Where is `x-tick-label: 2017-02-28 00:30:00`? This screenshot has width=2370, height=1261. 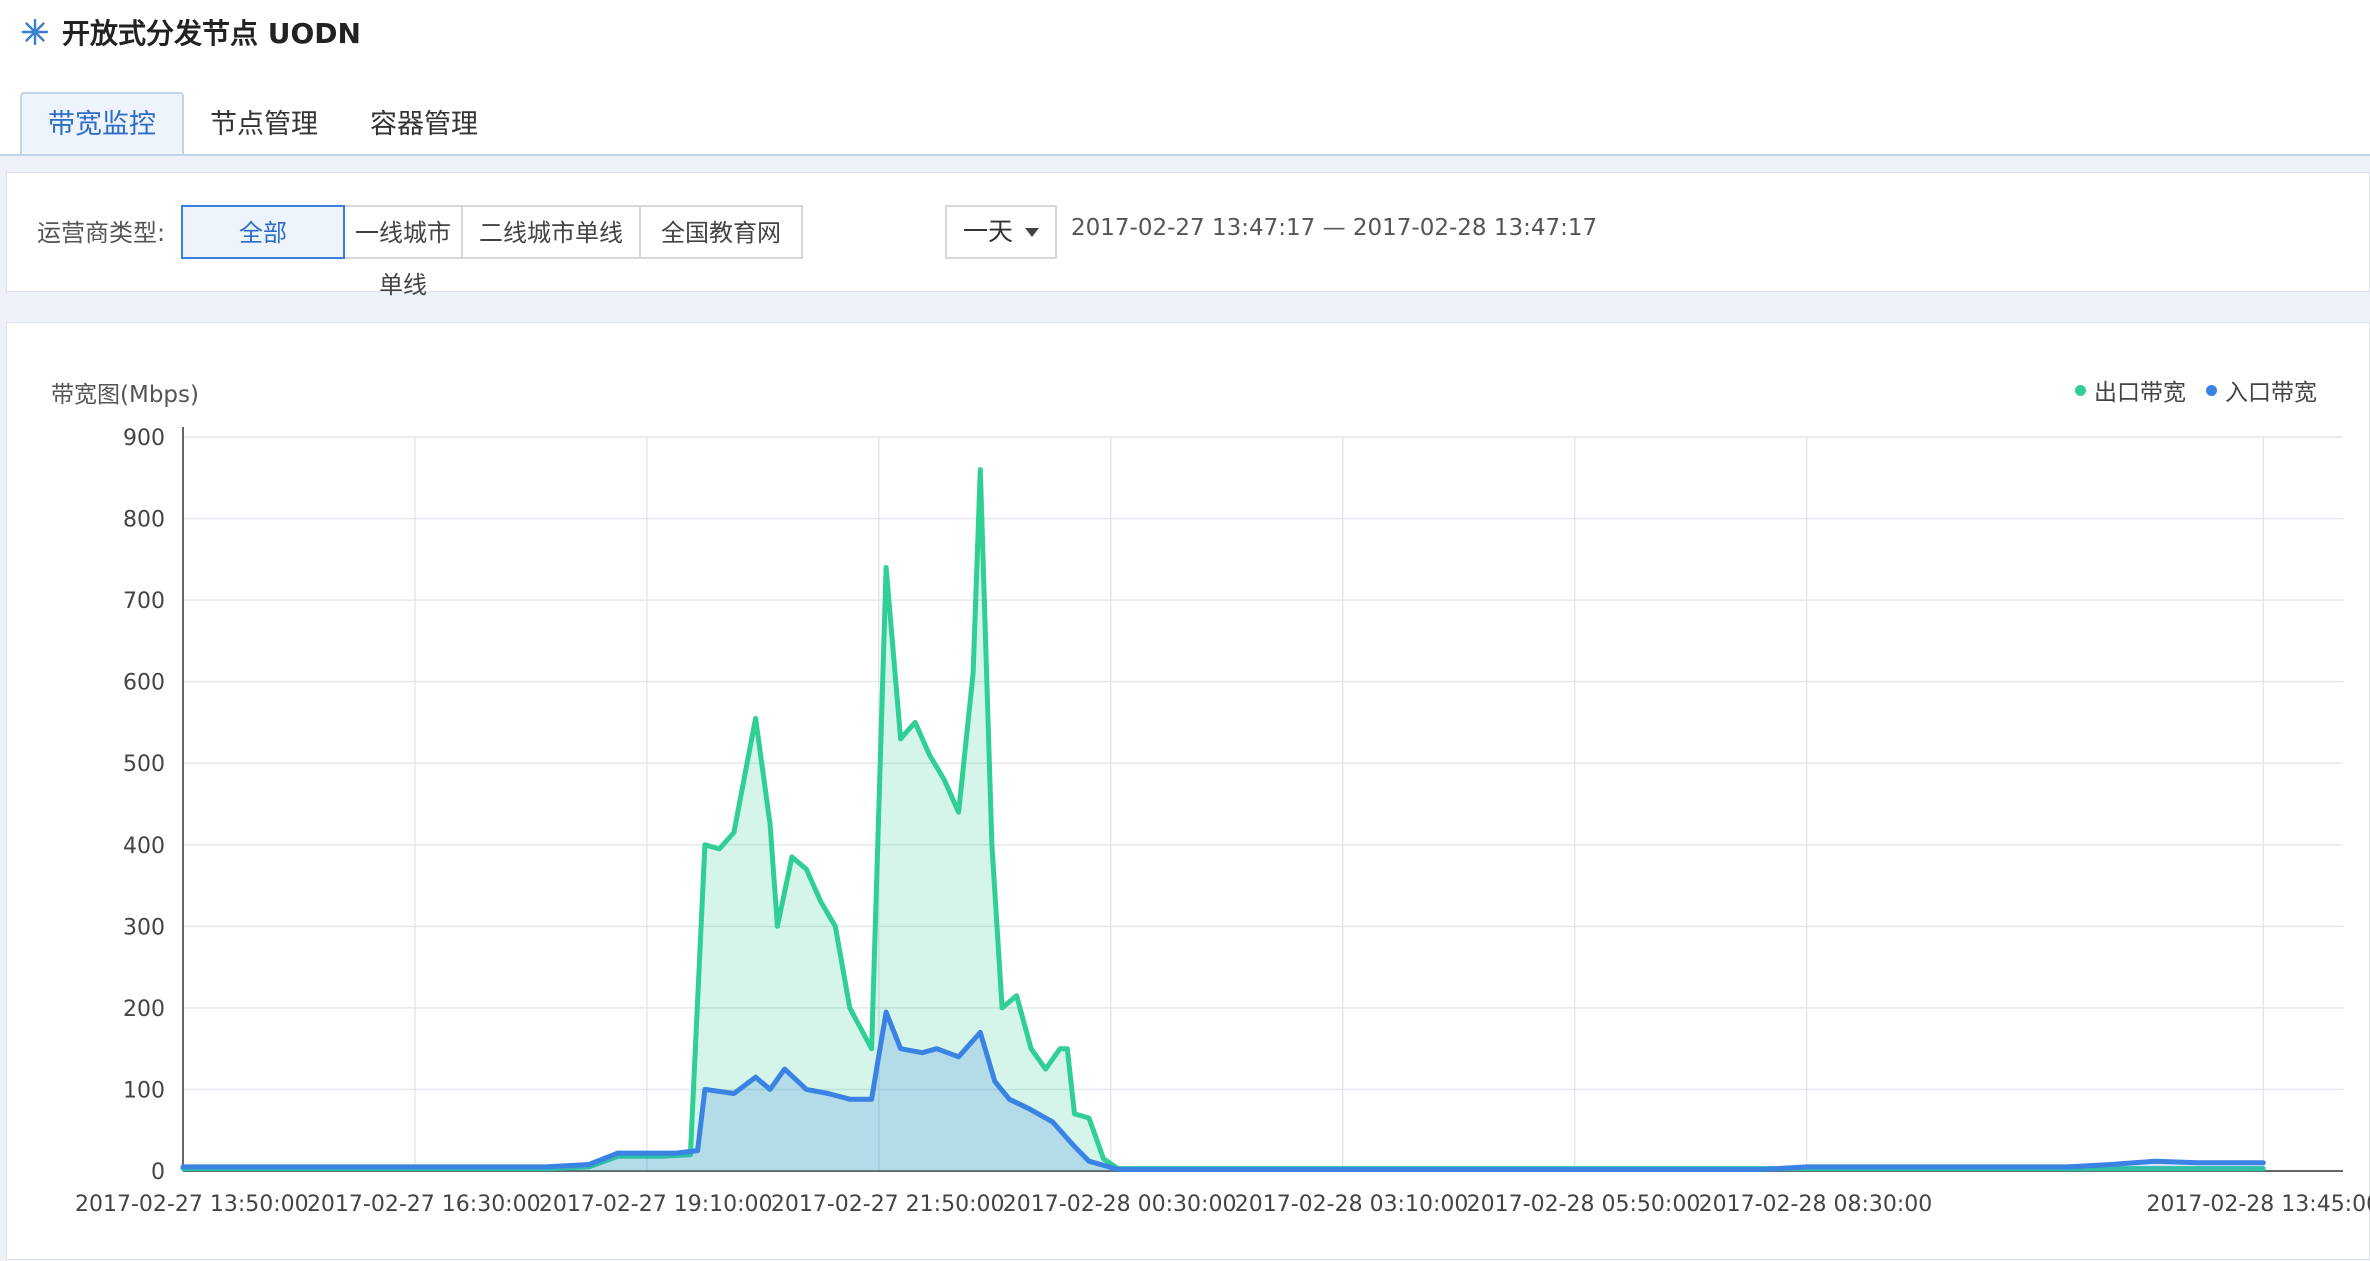
x-tick-label: 2017-02-28 00:30:00 is located at coordinates (1120, 1204).